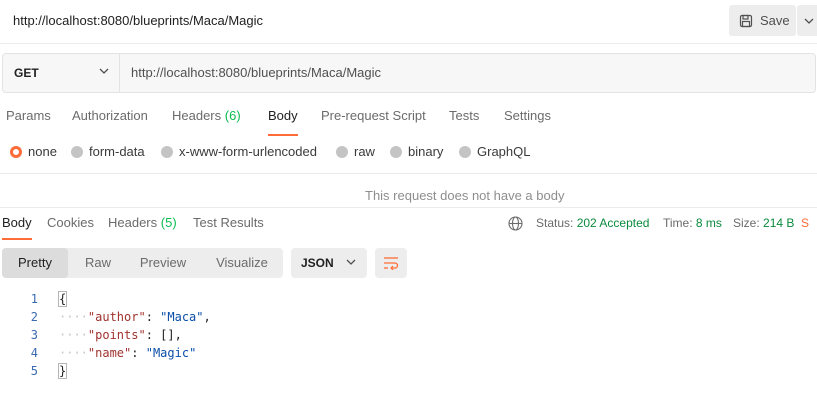 This screenshot has height=406, width=817. What do you see at coordinates (62, 299) in the screenshot?
I see `code-text: {` at bounding box center [62, 299].